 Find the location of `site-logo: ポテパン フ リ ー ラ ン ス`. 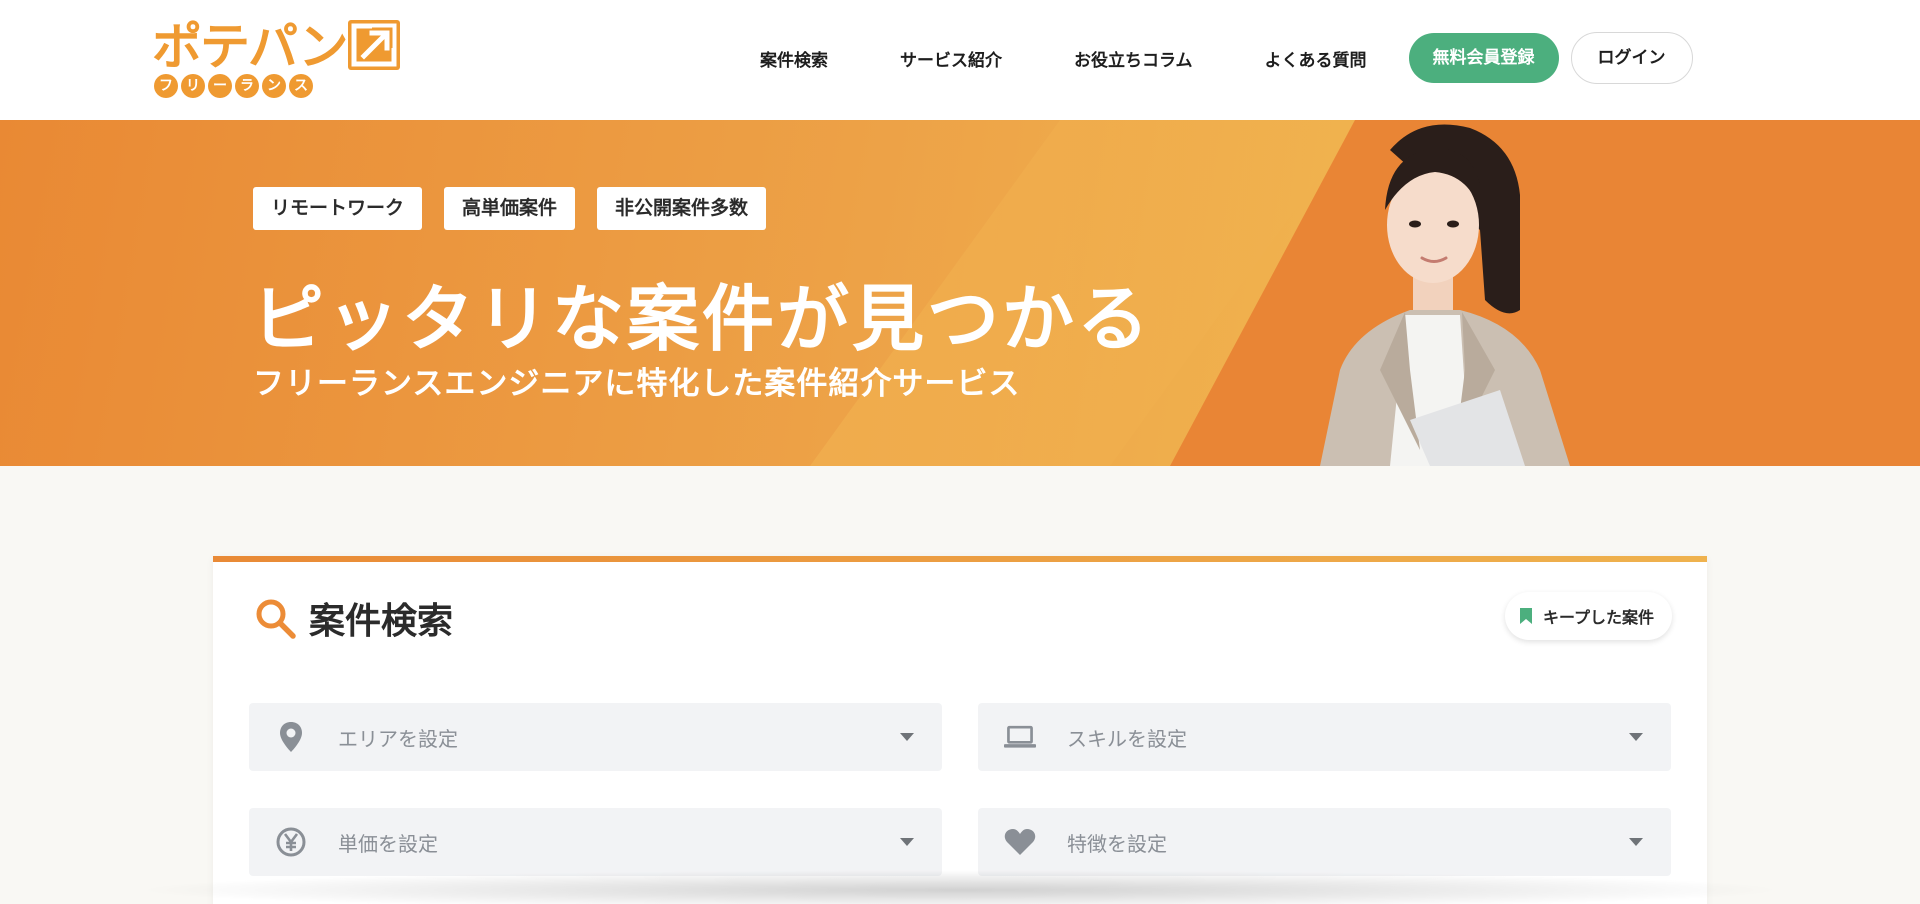

site-logo: ポテパン フ リ ー ラ ン ス is located at coordinates (277, 59).